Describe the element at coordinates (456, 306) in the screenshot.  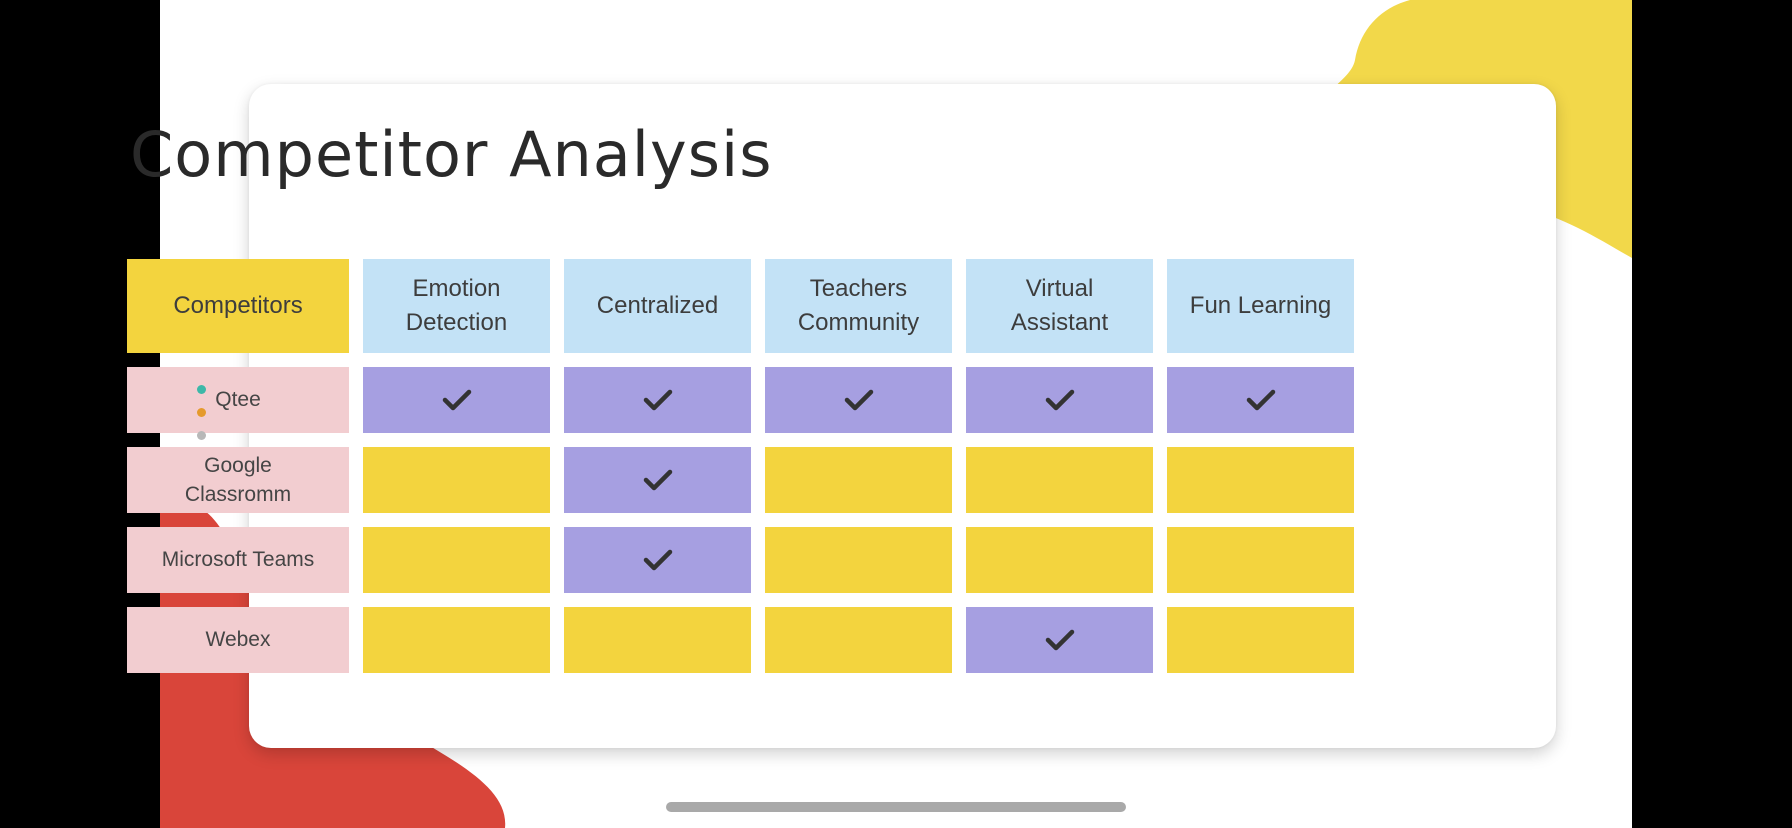
I see `header-emotion-detection: Emotion Detection` at that location.